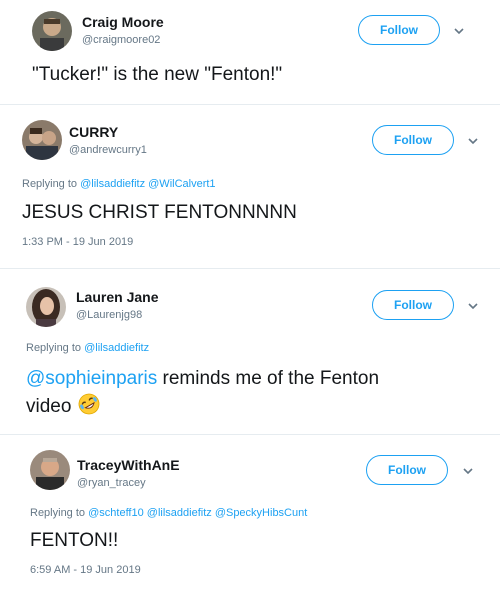 The image size is (500, 594). Describe the element at coordinates (121, 40) in the screenshot. I see `user-handle: @craigmoore02` at that location.